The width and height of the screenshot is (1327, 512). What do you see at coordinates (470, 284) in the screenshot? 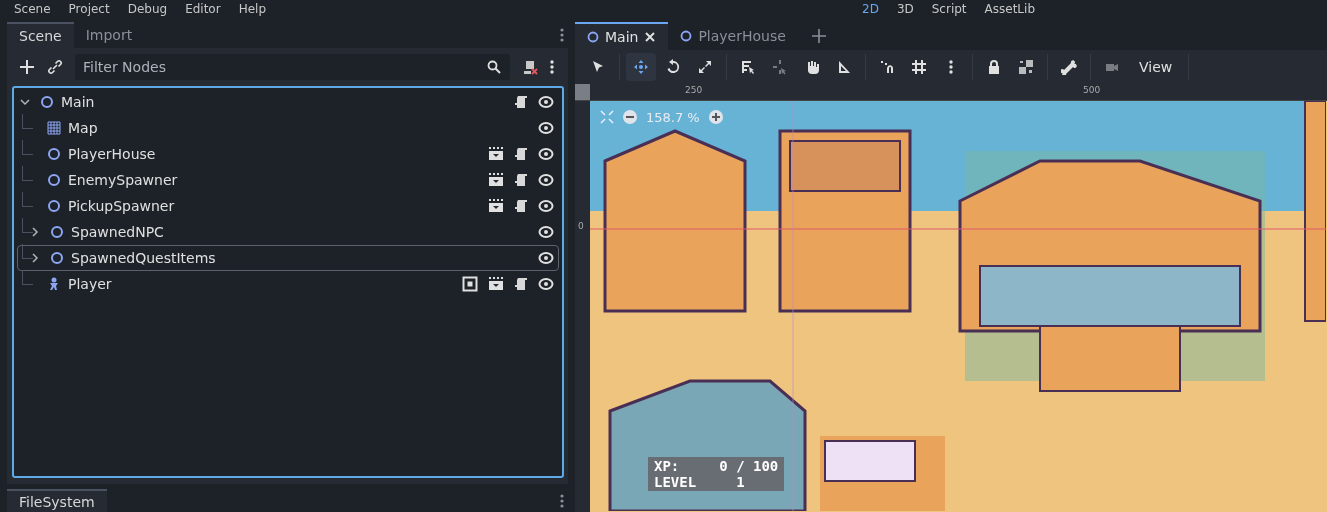
I see `group-icon` at bounding box center [470, 284].